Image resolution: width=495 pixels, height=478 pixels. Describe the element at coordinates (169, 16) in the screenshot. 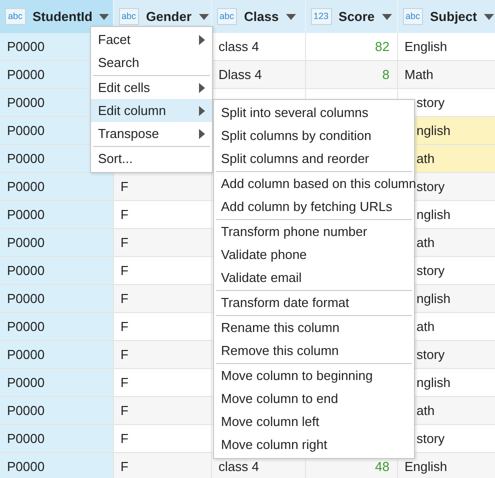

I see `column-title: Gender` at that location.